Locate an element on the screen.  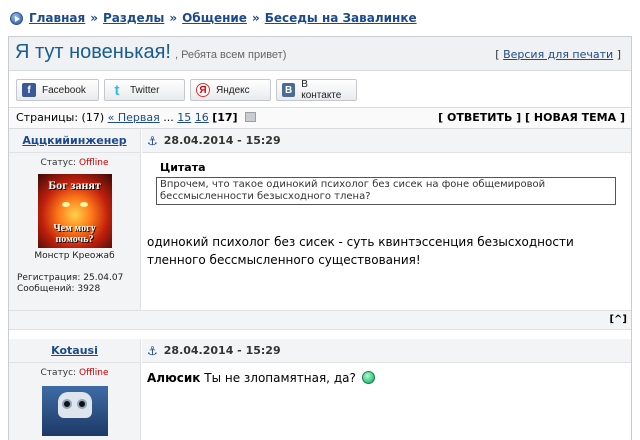
breadcrumb-link-communication: Общение is located at coordinates (214, 18).